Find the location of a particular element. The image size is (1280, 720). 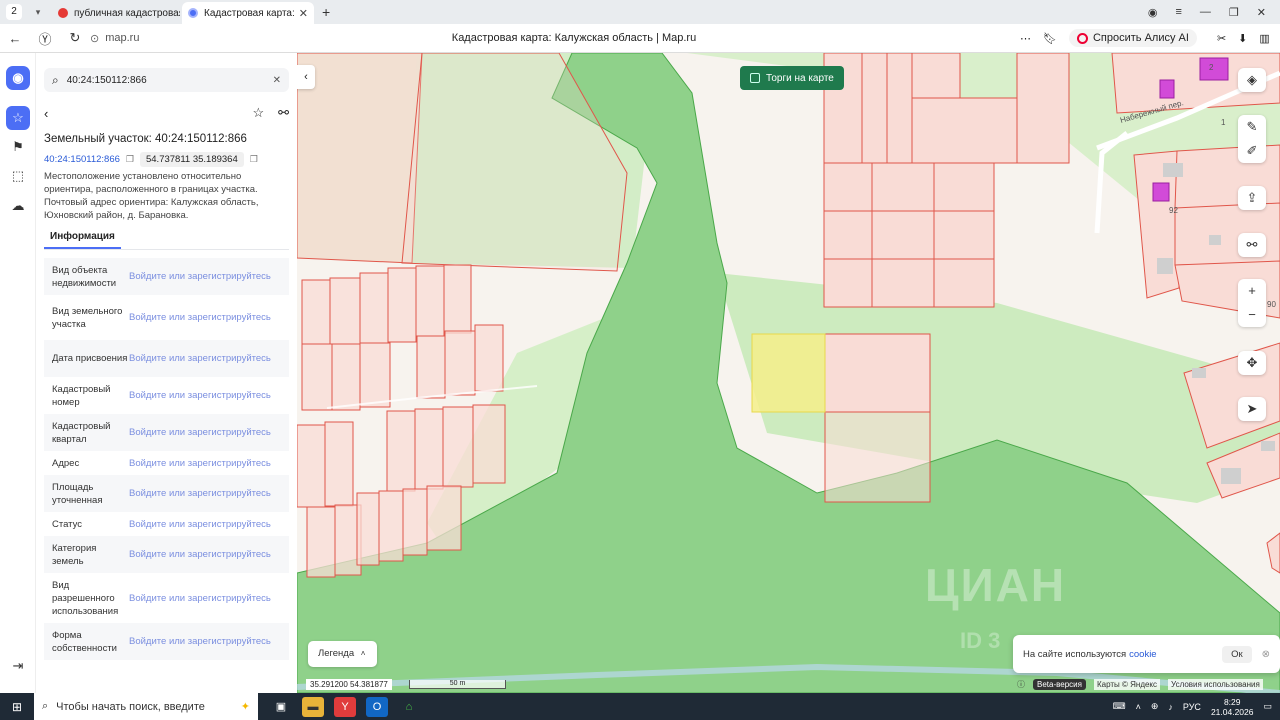

upload-cloud-icon: ⇪ is located at coordinates (1252, 198).